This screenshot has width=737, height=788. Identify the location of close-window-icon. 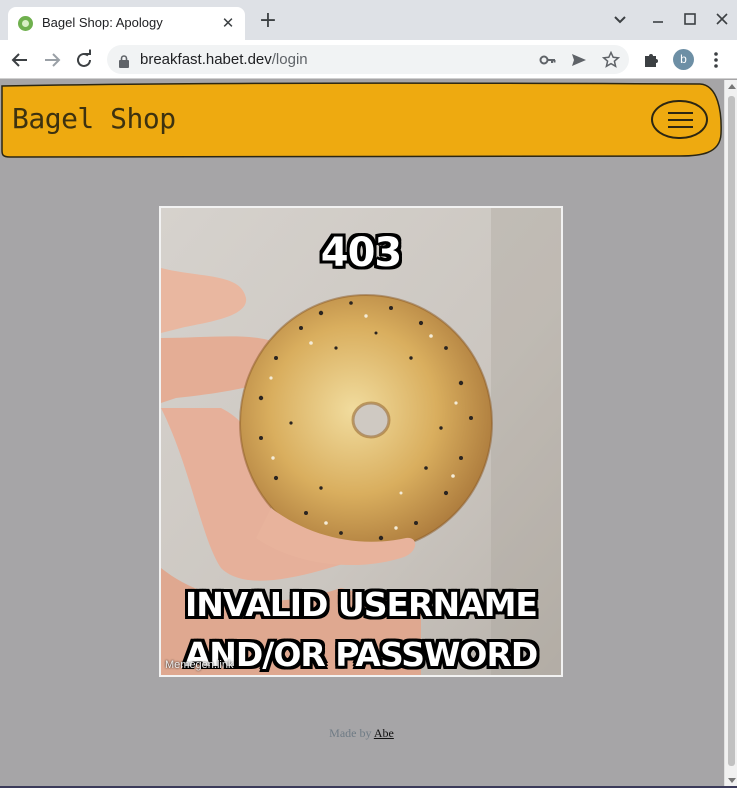
(722, 19).